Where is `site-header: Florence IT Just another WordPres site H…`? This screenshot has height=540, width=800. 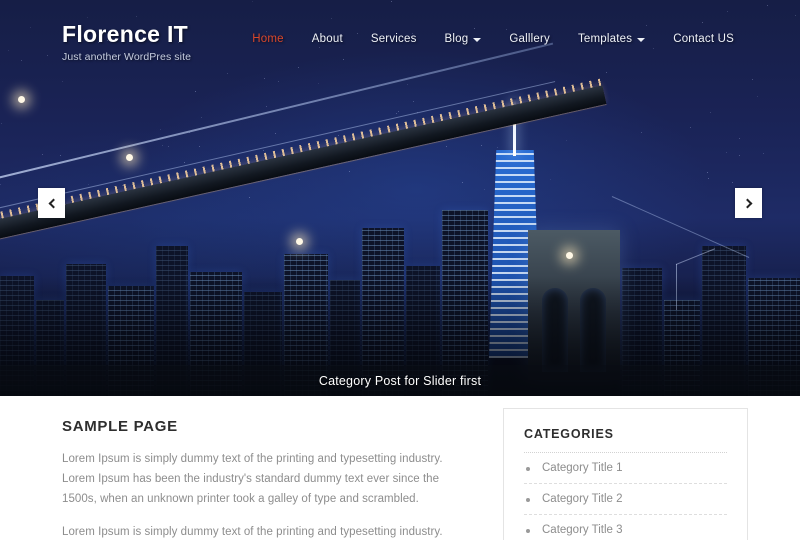
site-header: Florence IT Just another WordPres site H… is located at coordinates (400, 36).